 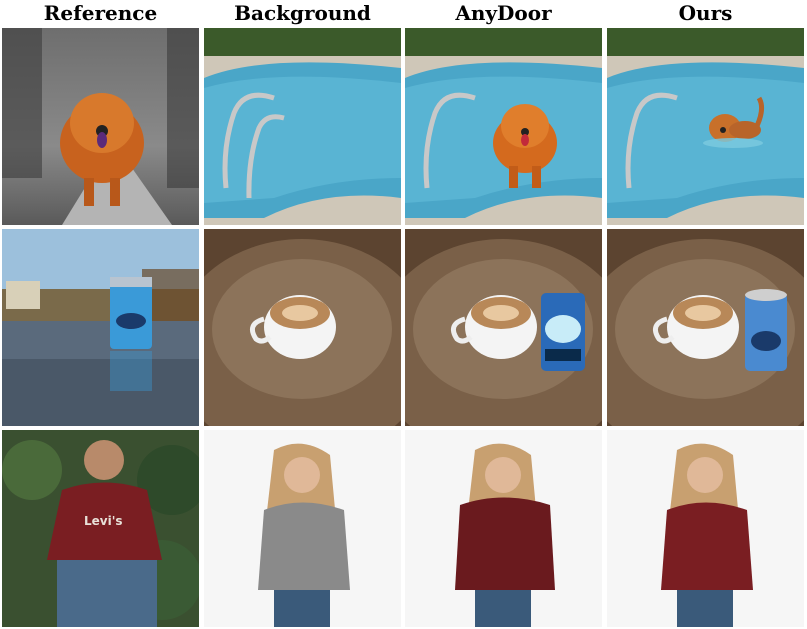 I want to click on image-ours-row2, so click(x=705, y=327).